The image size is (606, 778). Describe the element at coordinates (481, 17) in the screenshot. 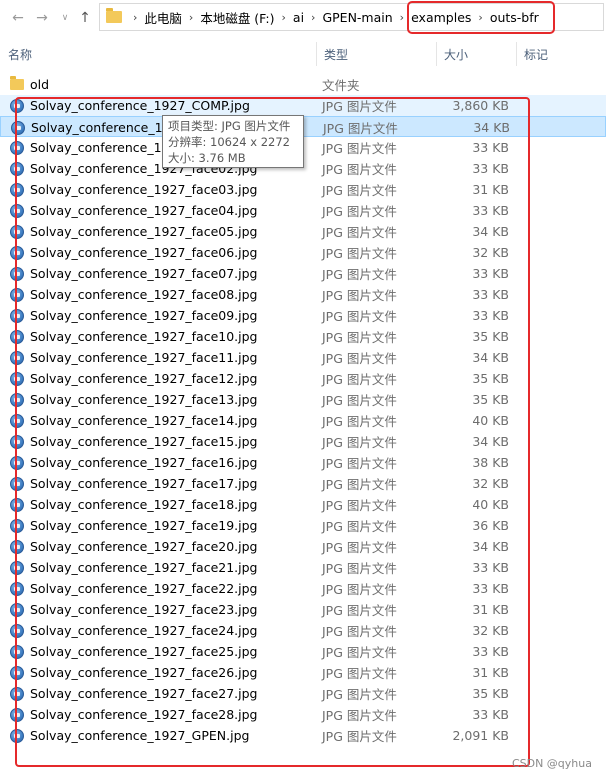

I see `highlight-box-path` at that location.